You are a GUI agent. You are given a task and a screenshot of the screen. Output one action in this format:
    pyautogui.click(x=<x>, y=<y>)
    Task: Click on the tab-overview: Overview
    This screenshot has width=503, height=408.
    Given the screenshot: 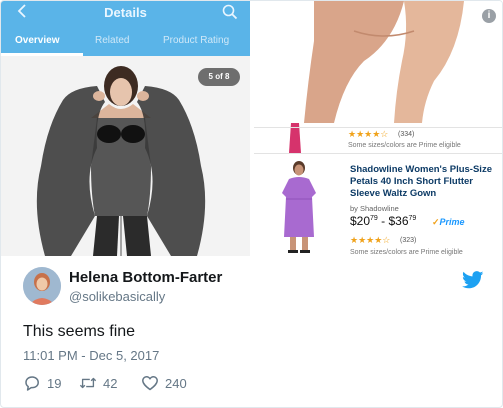 What is the action you would take?
    pyautogui.click(x=37, y=40)
    